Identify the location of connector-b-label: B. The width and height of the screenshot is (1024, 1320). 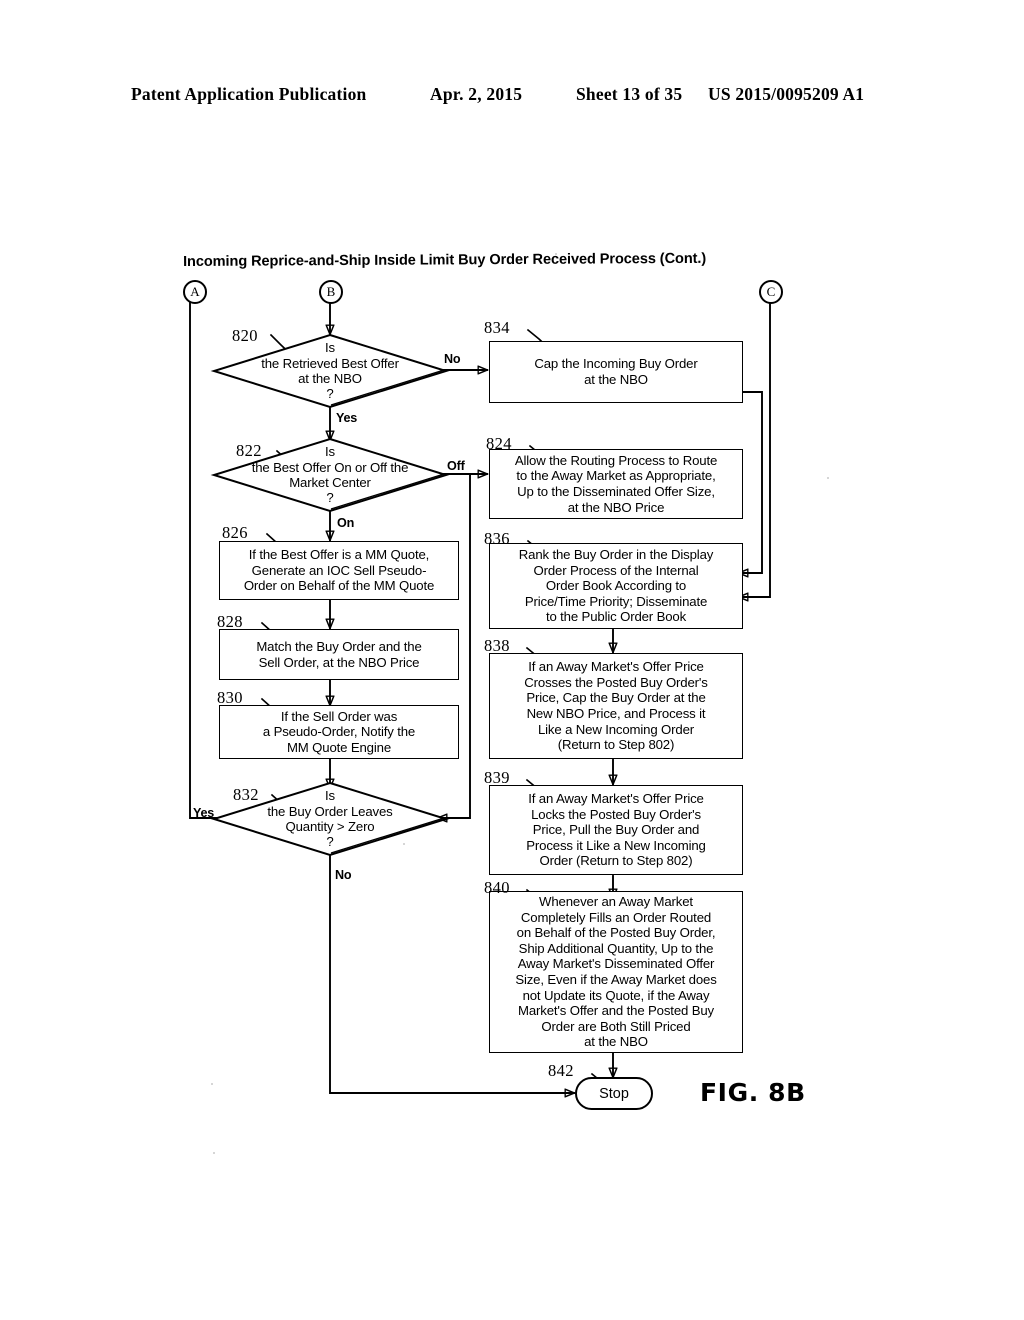
(331, 291).